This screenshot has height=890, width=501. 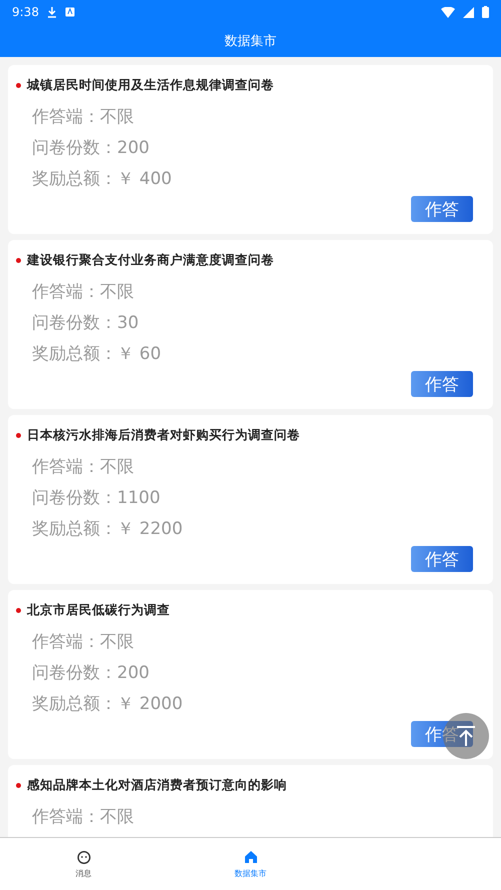 I want to click on survey-title: 北京市居民低碳行为调查, so click(x=98, y=610).